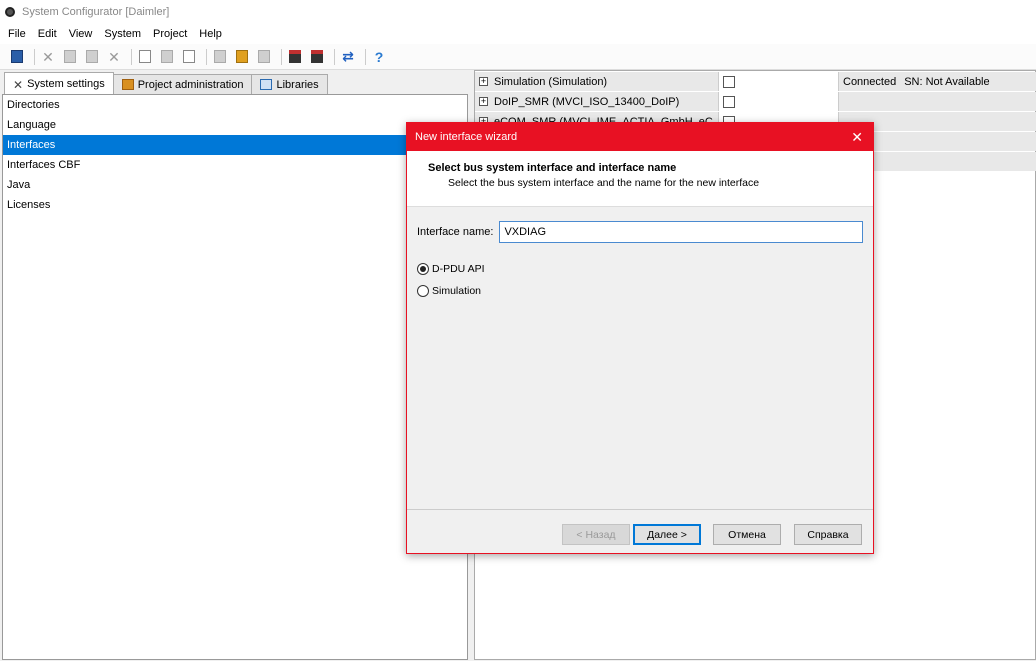 The width and height of the screenshot is (1036, 661). I want to click on paste-icon, so click(92, 56).